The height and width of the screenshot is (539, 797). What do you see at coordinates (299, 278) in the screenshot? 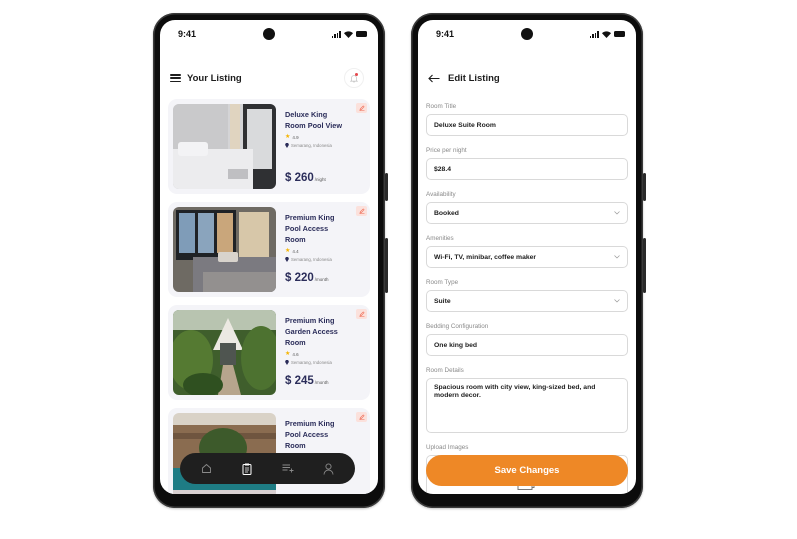
I see `price-value: $ 220` at bounding box center [299, 278].